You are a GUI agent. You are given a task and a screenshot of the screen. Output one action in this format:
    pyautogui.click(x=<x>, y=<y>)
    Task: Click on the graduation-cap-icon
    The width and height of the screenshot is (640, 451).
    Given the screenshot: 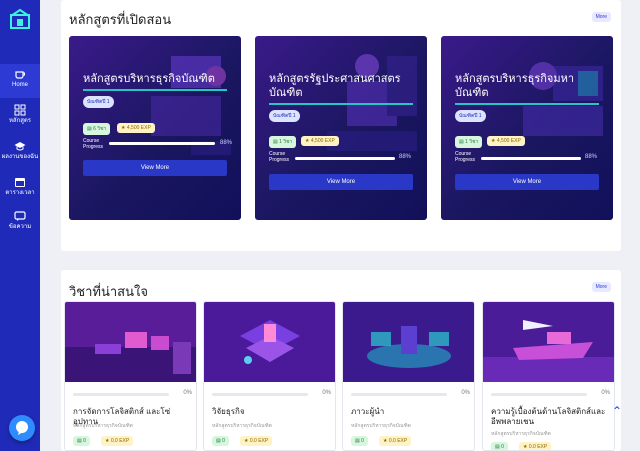 What is the action you would take?
    pyautogui.click(x=20, y=146)
    